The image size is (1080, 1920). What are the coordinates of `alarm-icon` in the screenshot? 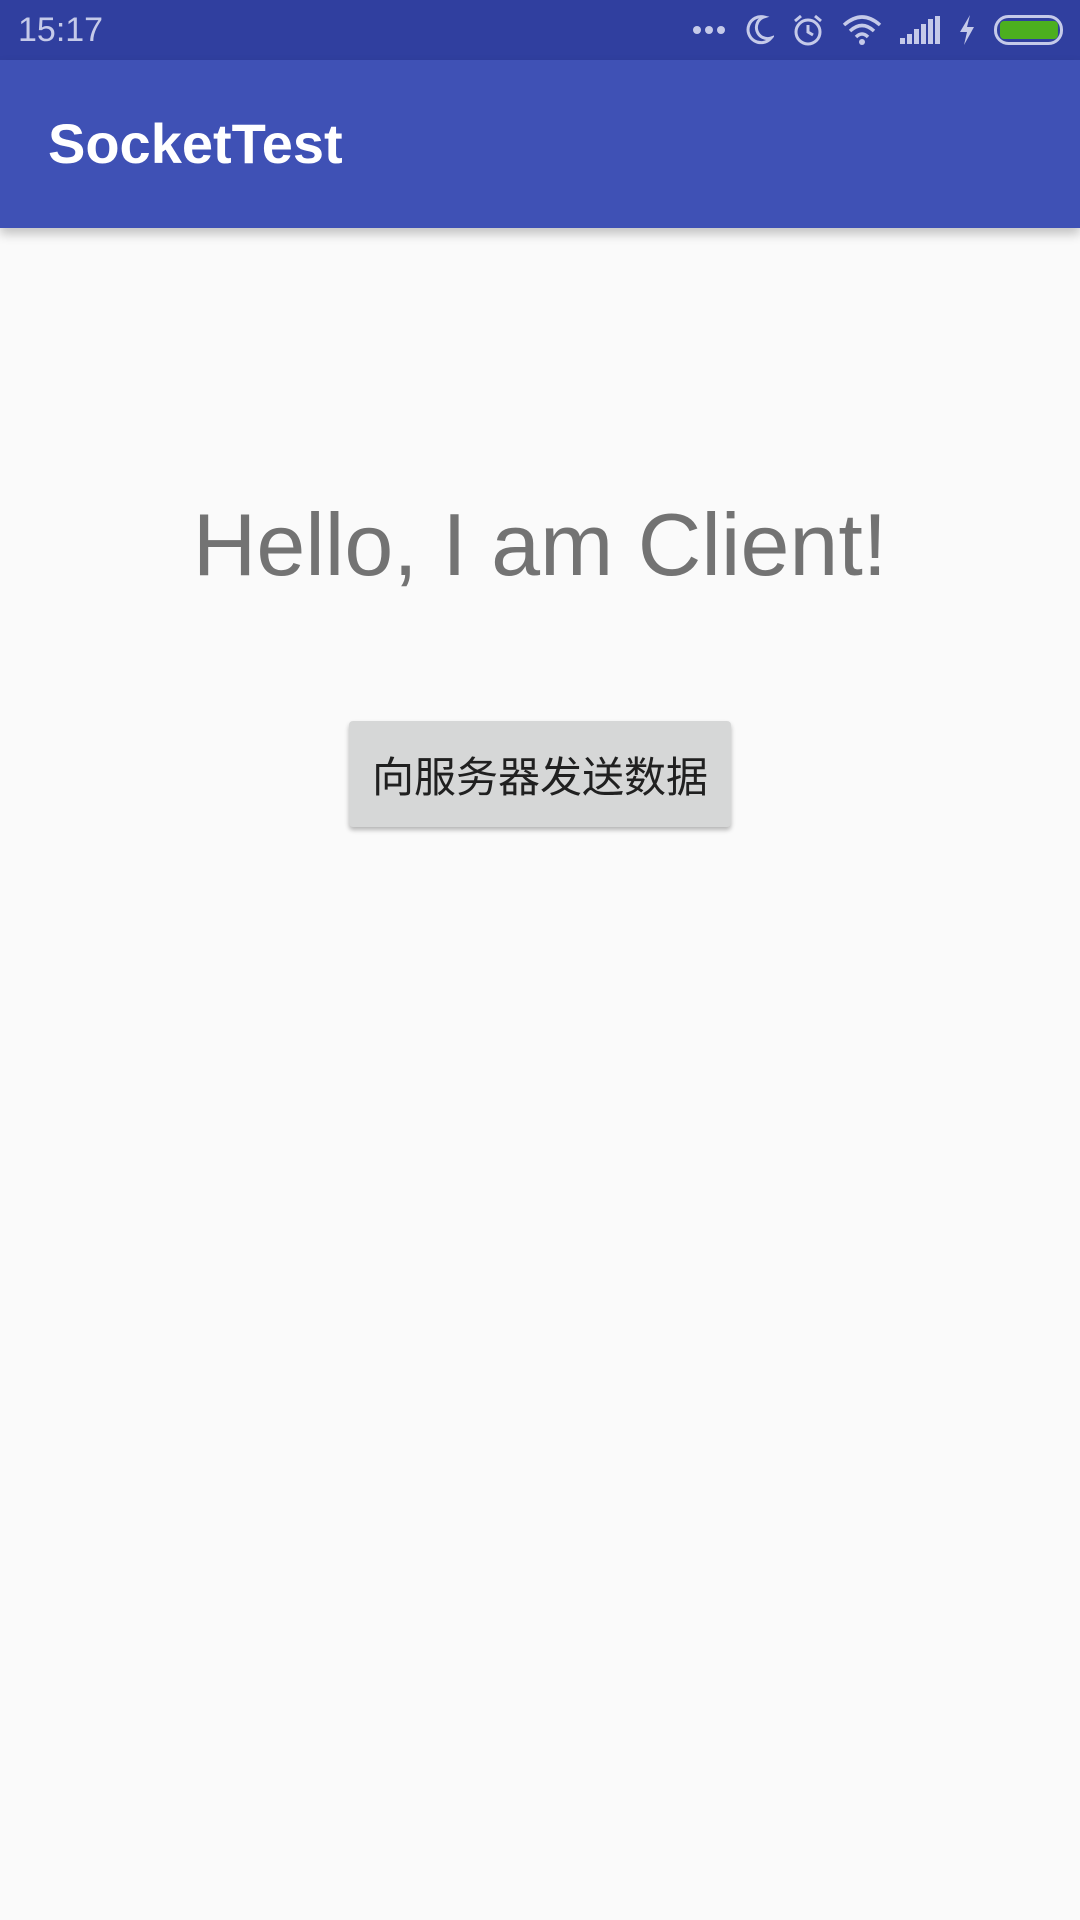 It's located at (808, 30).